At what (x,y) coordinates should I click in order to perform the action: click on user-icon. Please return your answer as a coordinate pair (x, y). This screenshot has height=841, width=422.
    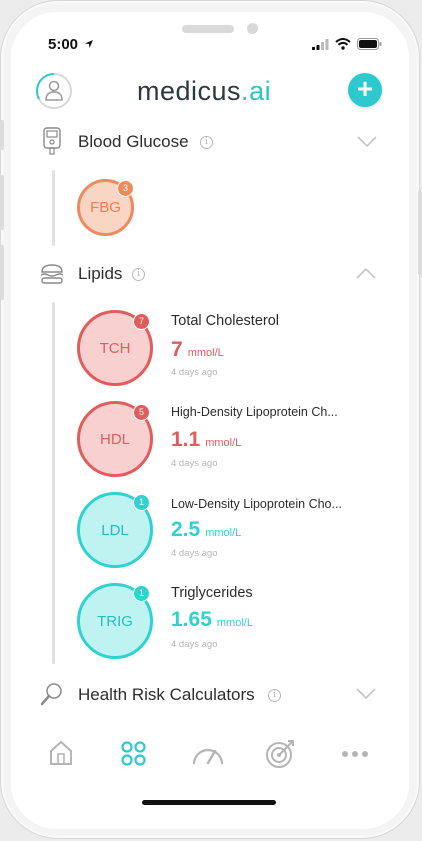
    Looking at the image, I should click on (54, 90).